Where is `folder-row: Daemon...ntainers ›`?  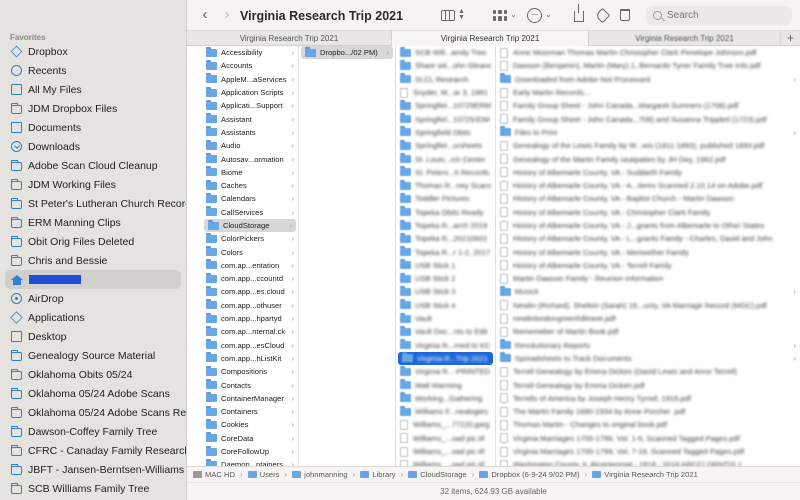 folder-row: Daemon...ntainers › is located at coordinates (250, 462).